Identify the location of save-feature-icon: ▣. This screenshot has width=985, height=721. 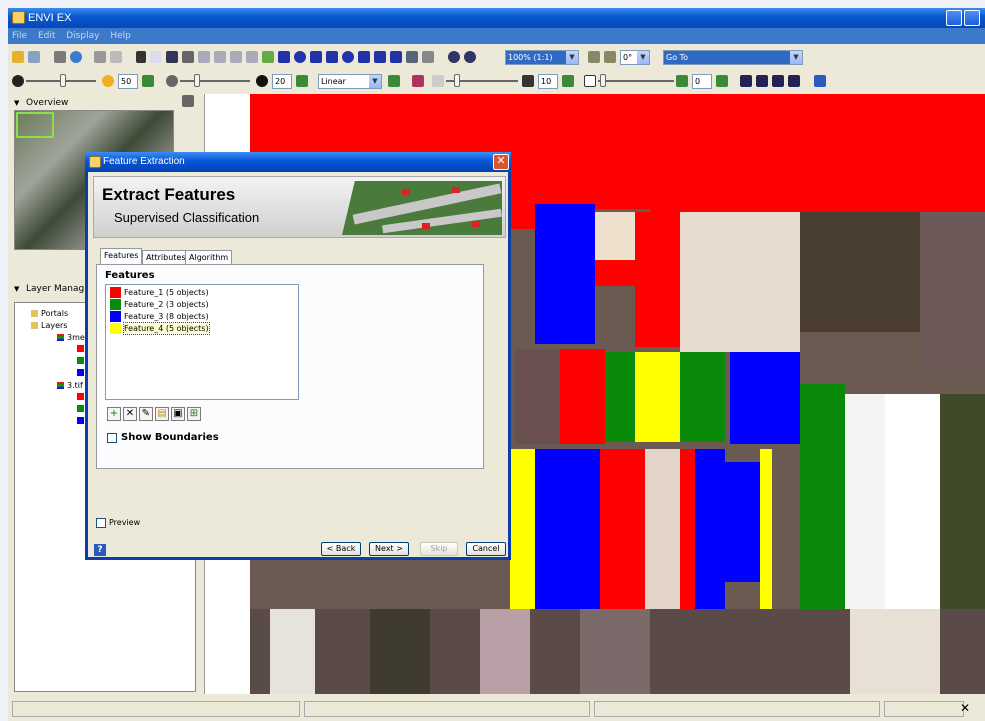
(178, 414).